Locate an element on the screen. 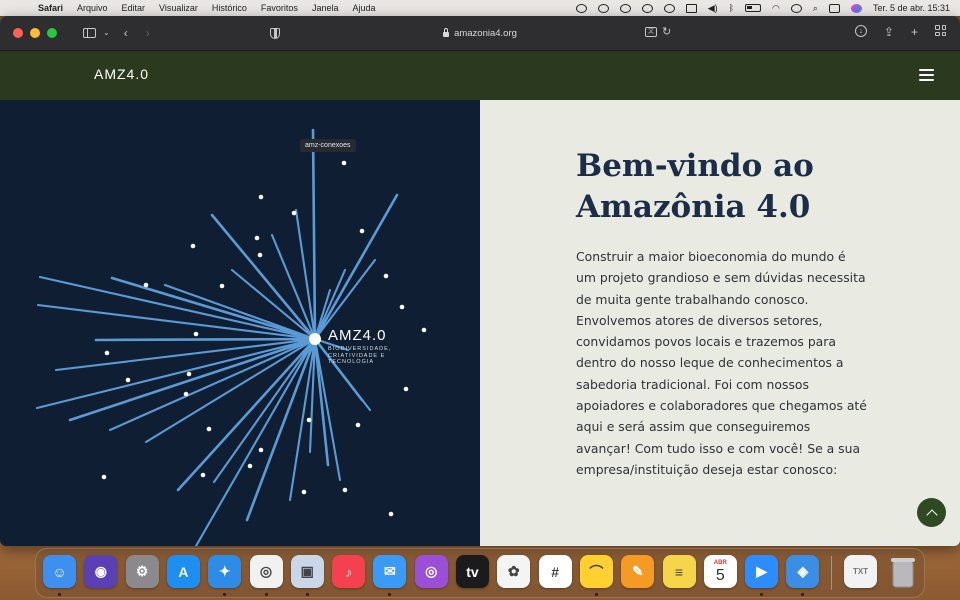 The width and height of the screenshot is (960, 600). photos-icon: ✿ is located at coordinates (514, 571).